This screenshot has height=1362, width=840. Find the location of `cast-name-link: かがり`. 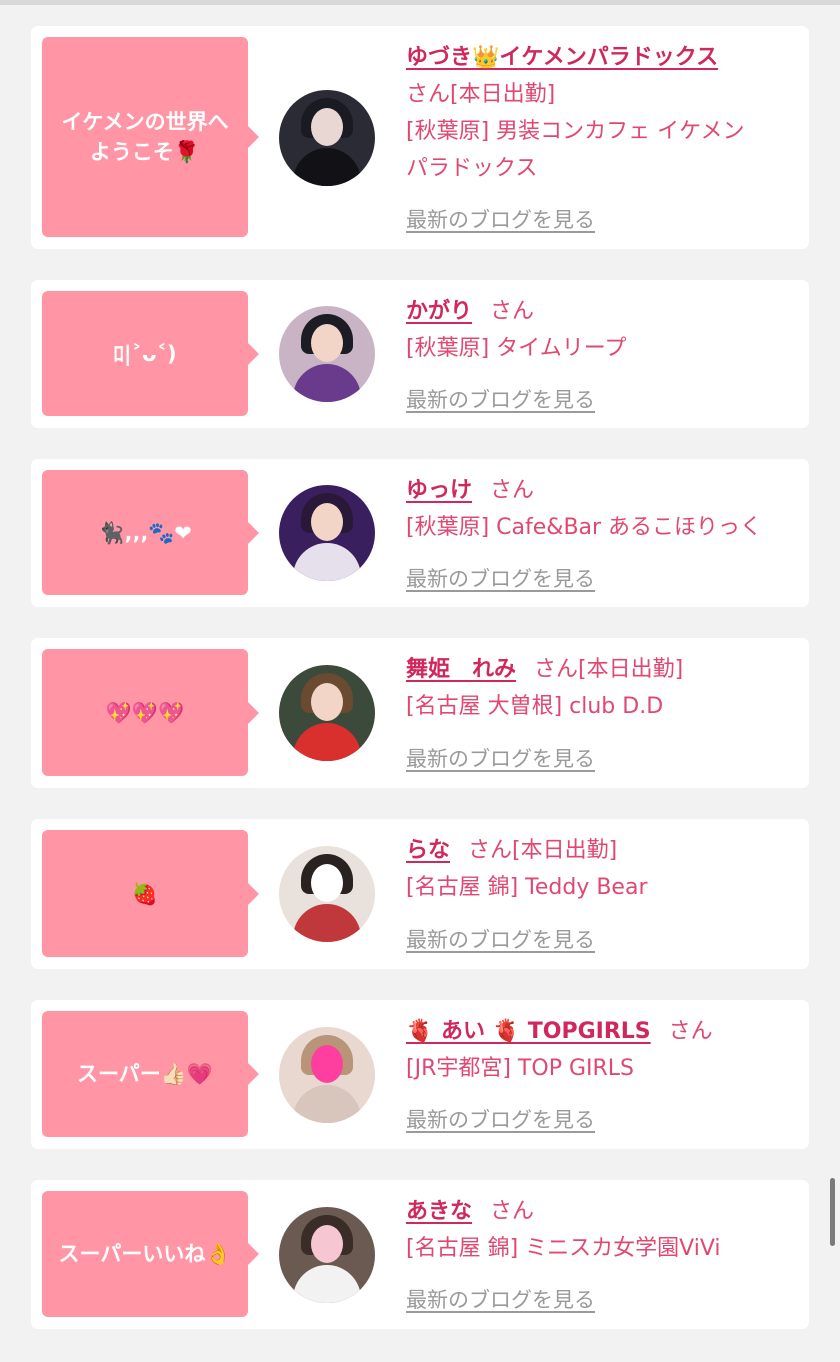

cast-name-link: かがり is located at coordinates (439, 311).